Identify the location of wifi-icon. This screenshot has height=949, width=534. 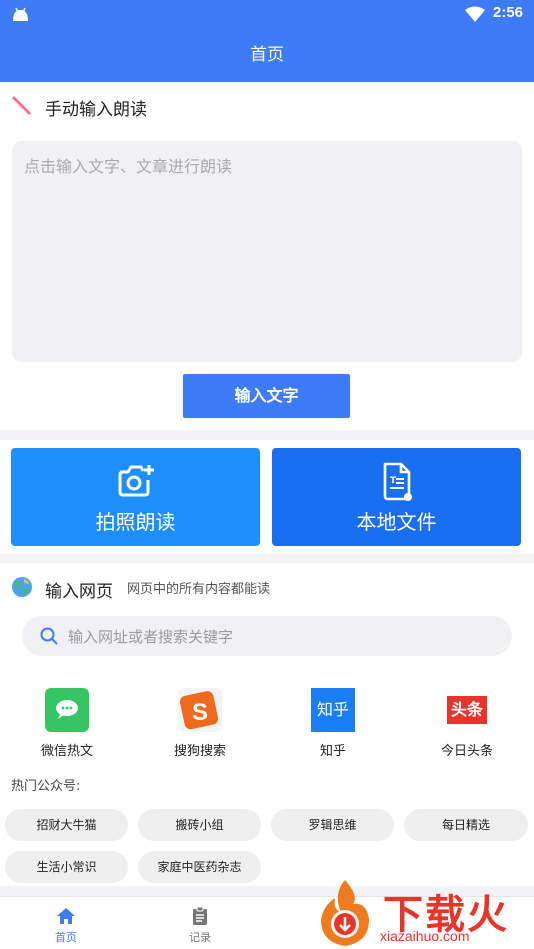
(475, 14).